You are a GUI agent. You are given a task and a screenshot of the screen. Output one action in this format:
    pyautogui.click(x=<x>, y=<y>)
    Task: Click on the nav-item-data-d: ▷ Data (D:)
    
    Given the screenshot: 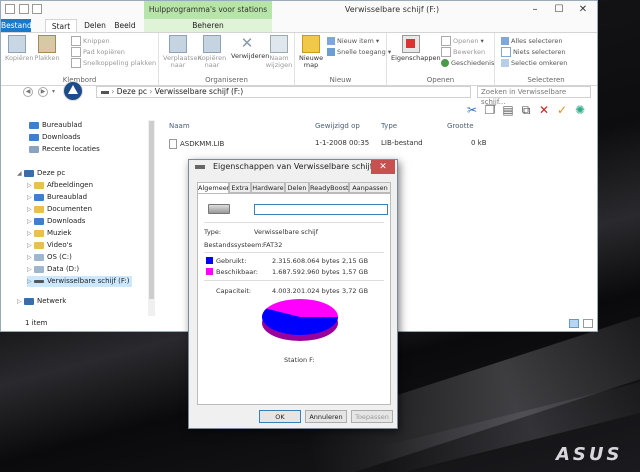 What is the action you would take?
    pyautogui.click(x=53, y=269)
    